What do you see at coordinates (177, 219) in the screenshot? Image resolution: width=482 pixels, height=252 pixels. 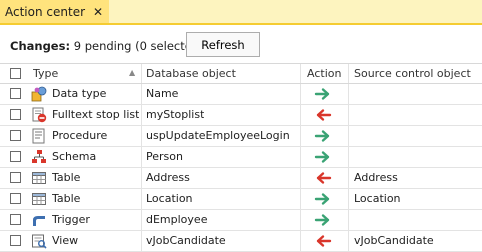 I see `row-database-object: dEmployee` at bounding box center [177, 219].